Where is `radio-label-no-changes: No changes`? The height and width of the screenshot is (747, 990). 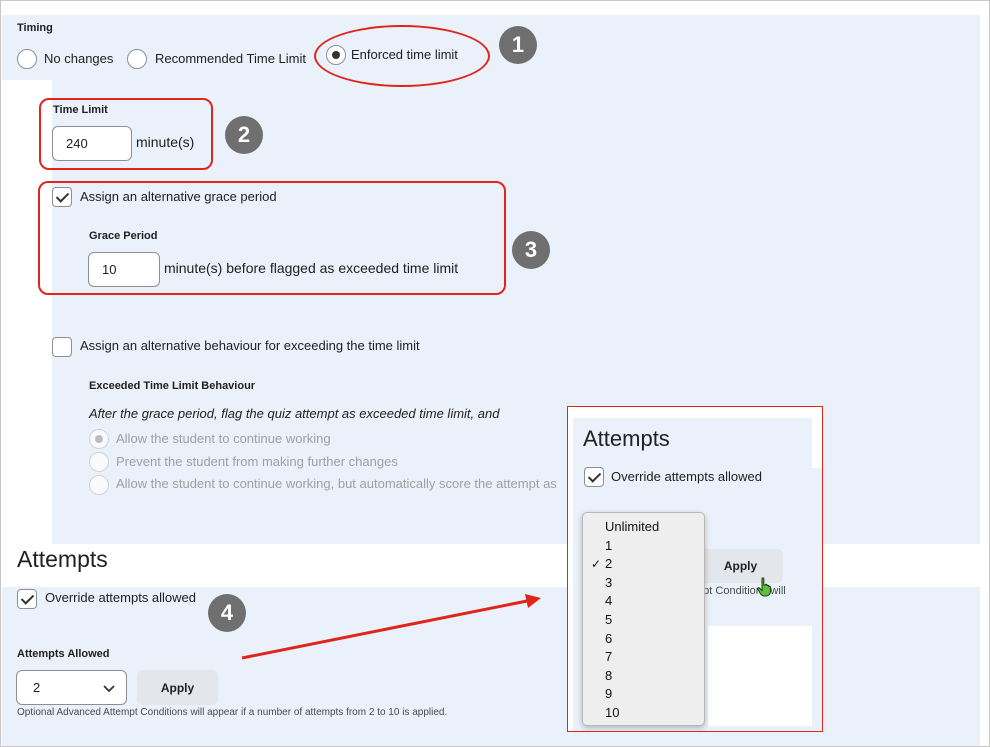 radio-label-no-changes: No changes is located at coordinates (79, 58).